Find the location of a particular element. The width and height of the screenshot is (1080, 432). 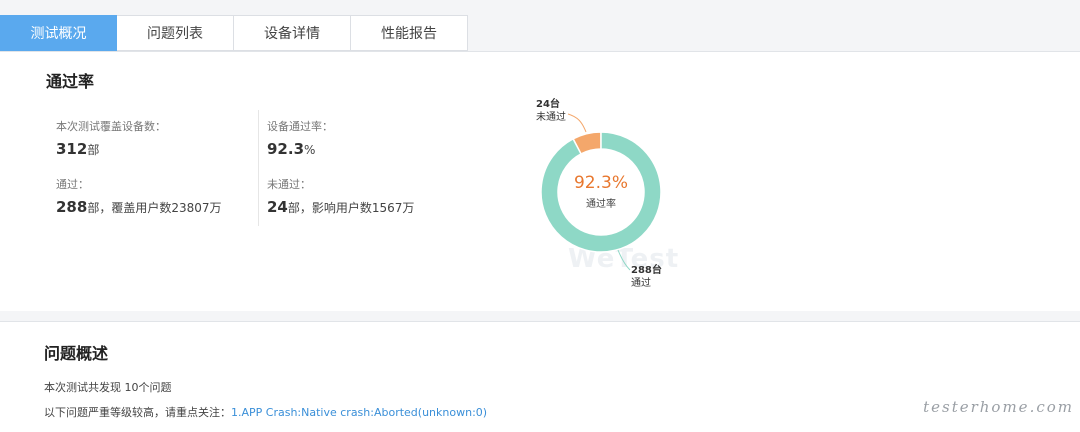

callout-failed: 24台 未通过 is located at coordinates (551, 111).